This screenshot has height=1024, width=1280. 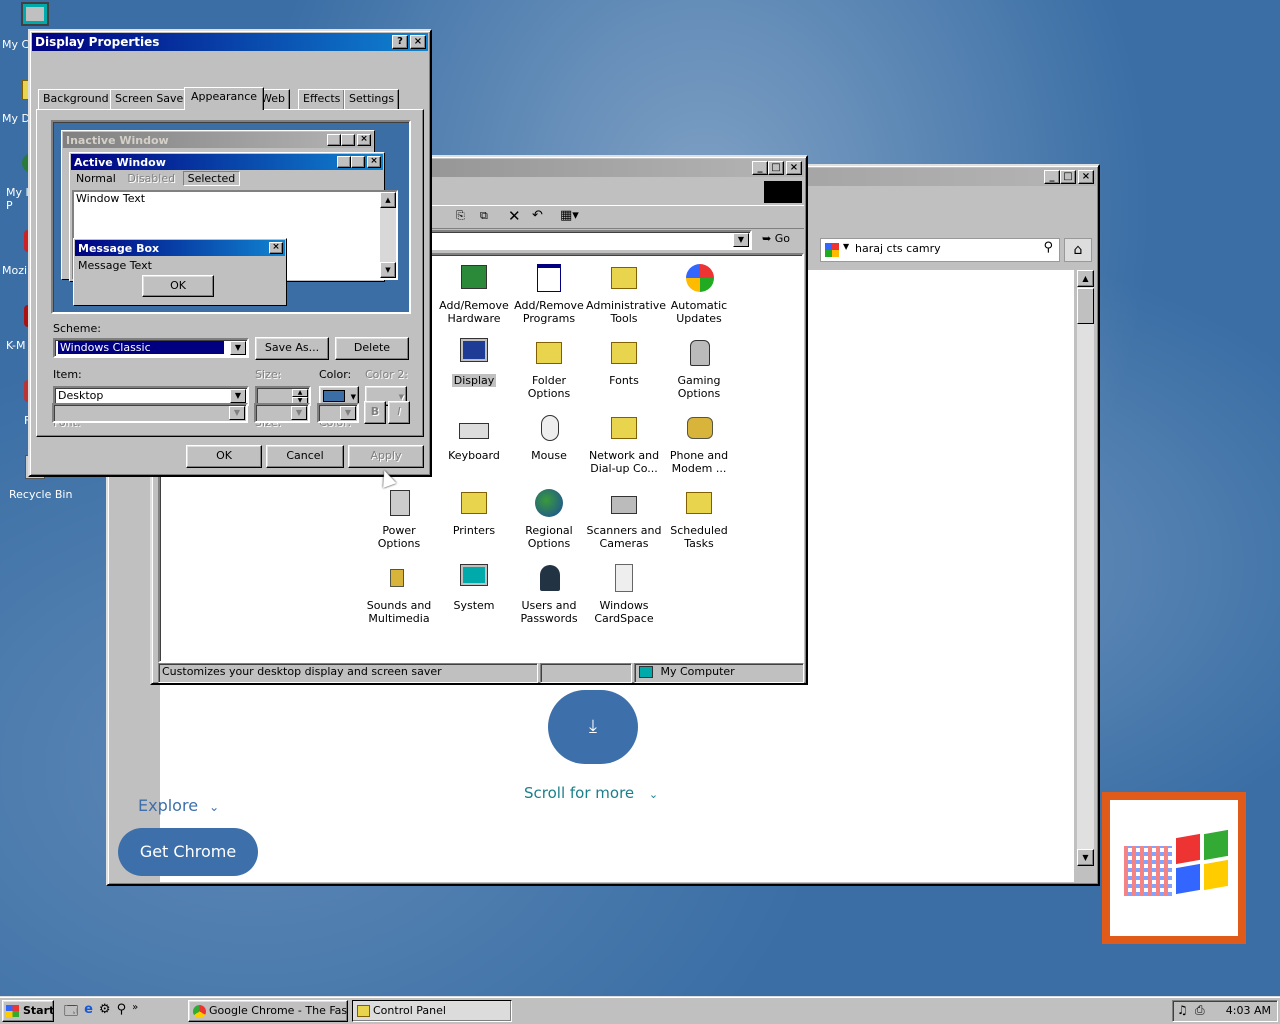 What do you see at coordinates (35, 26) in the screenshot?
I see `desktop-icon-my-computer: My C` at bounding box center [35, 26].